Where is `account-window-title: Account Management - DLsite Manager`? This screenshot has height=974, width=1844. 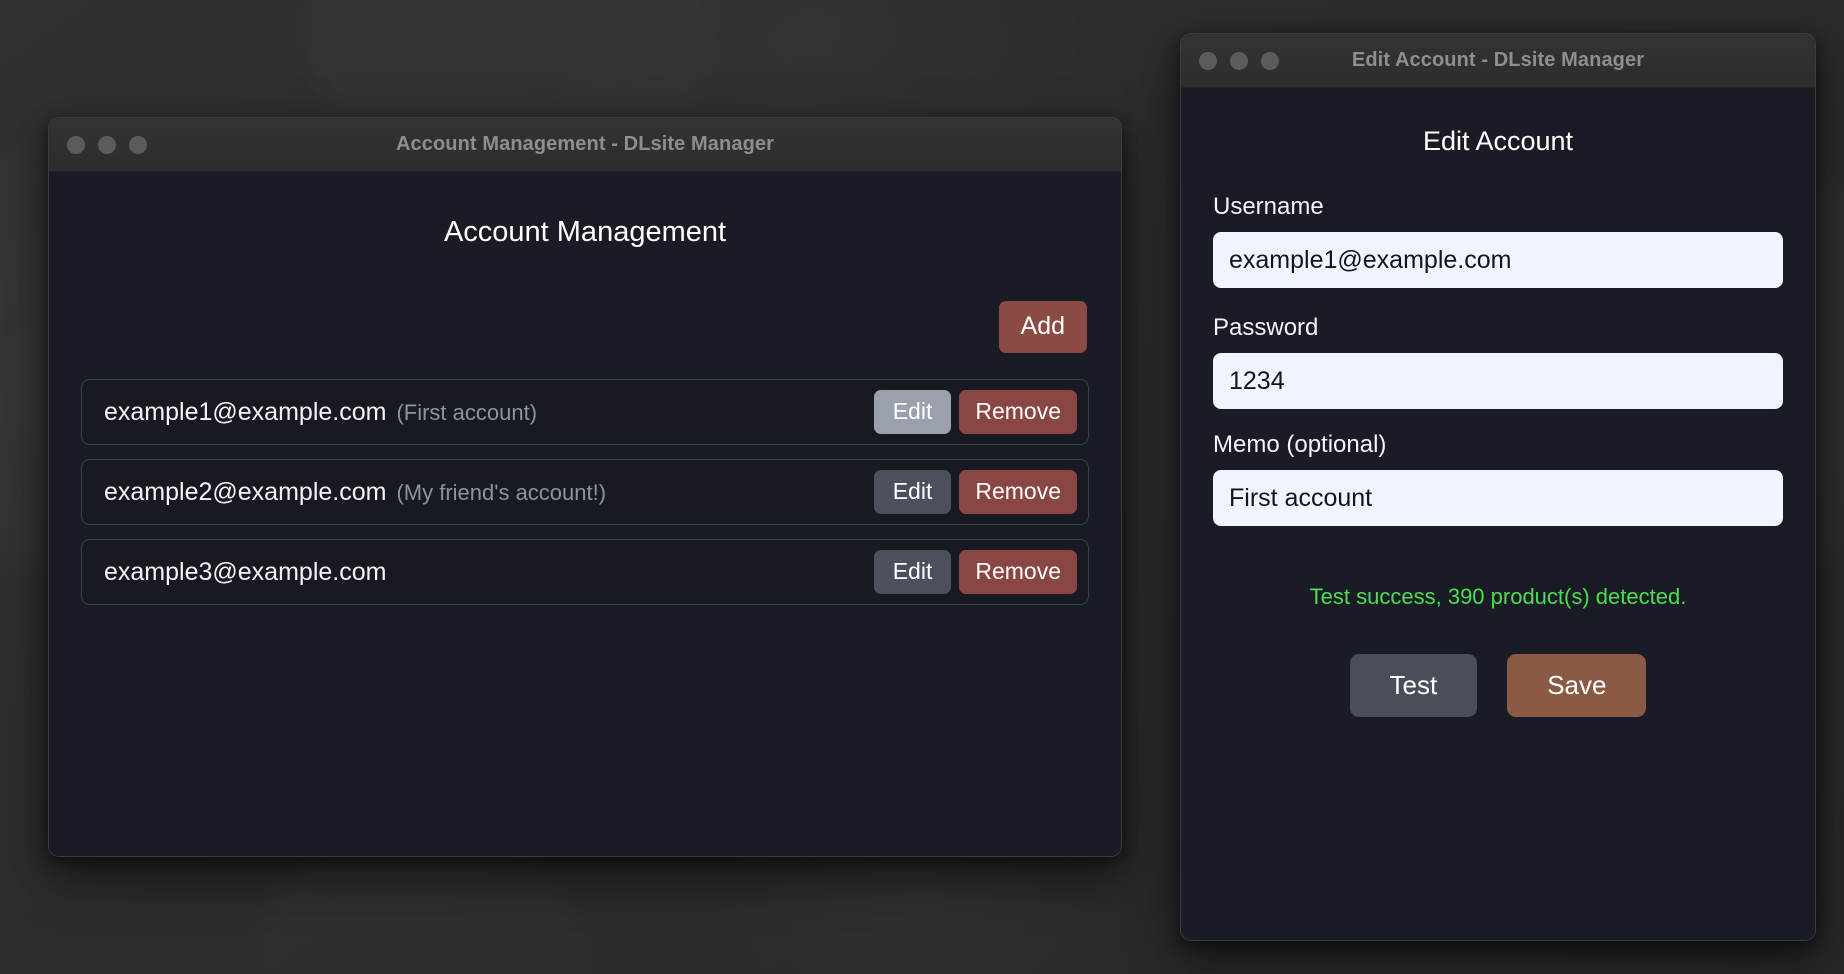
account-window-title: Account Management - DLsite Manager is located at coordinates (584, 144).